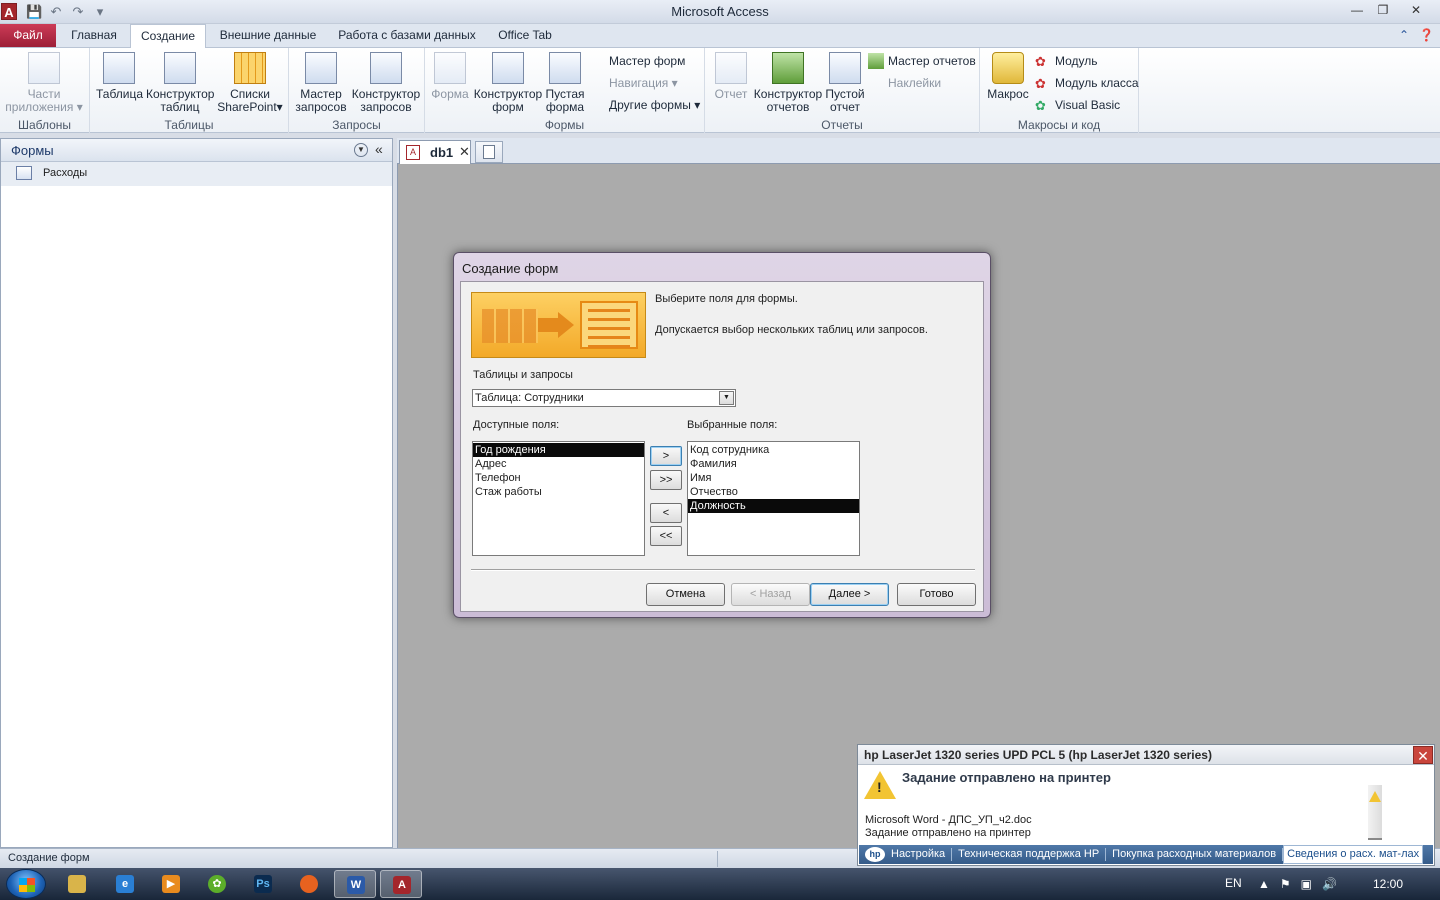  I want to click on minimize-icon: —, so click(1357, 10).